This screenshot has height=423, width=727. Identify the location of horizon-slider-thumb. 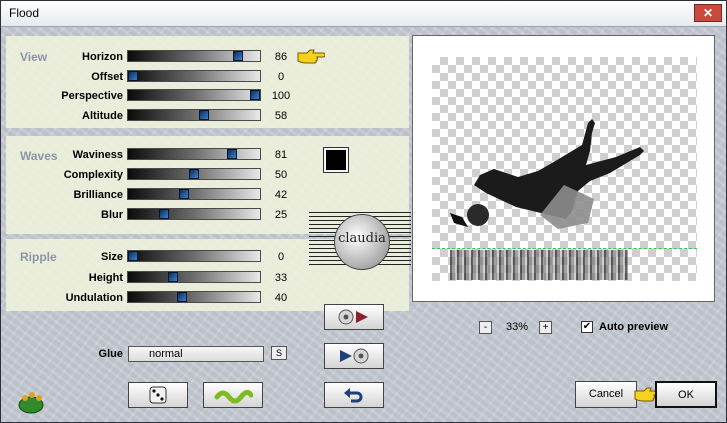
(237, 56).